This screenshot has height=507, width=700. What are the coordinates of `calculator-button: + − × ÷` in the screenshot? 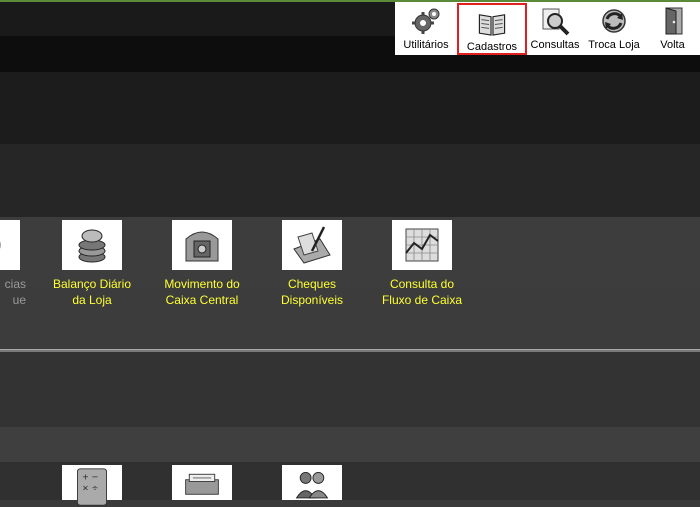 It's located at (92, 485).